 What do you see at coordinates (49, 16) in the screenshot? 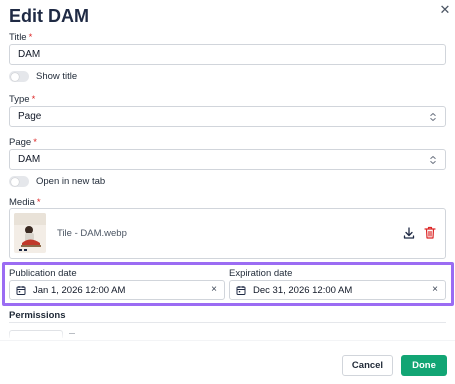
I see `dialog-title: Edit DAM` at bounding box center [49, 16].